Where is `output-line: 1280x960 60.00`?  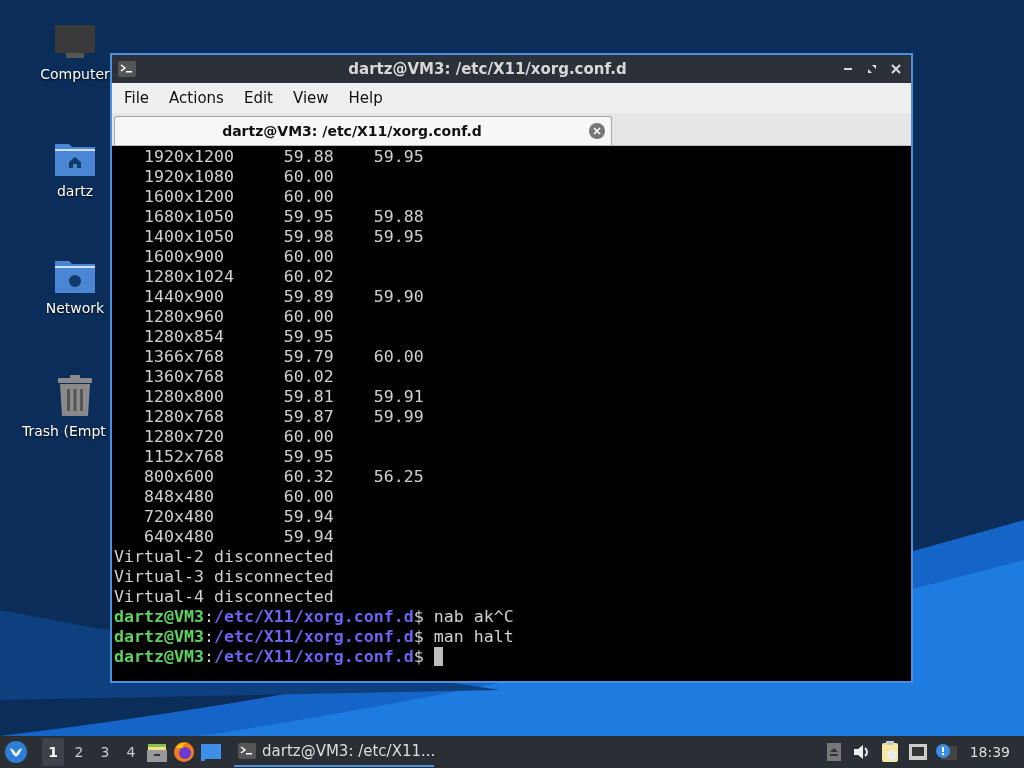
output-line: 1280x960 60.00 is located at coordinates (238, 317).